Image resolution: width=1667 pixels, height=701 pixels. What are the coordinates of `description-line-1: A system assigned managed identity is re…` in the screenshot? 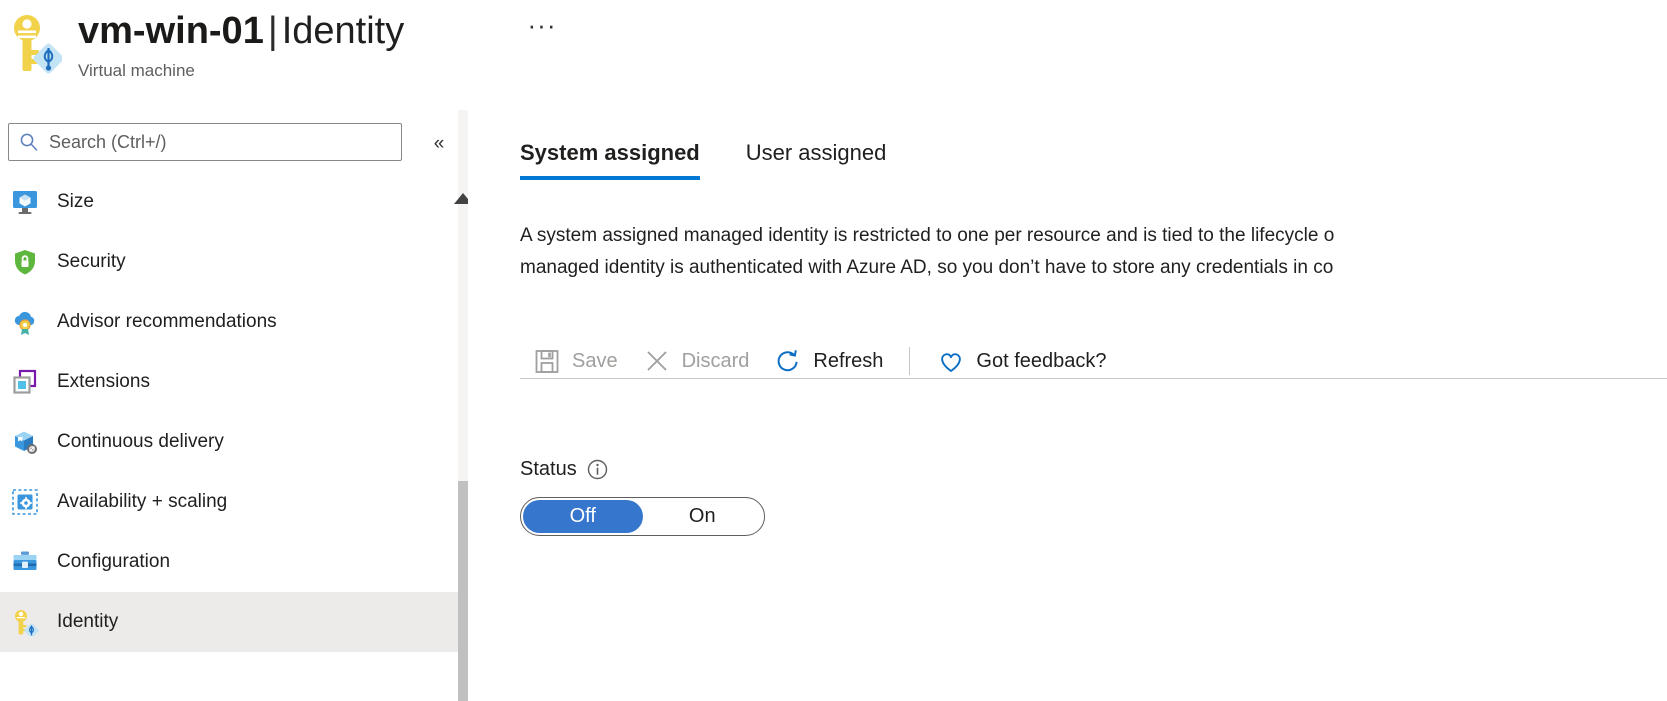 It's located at (927, 235).